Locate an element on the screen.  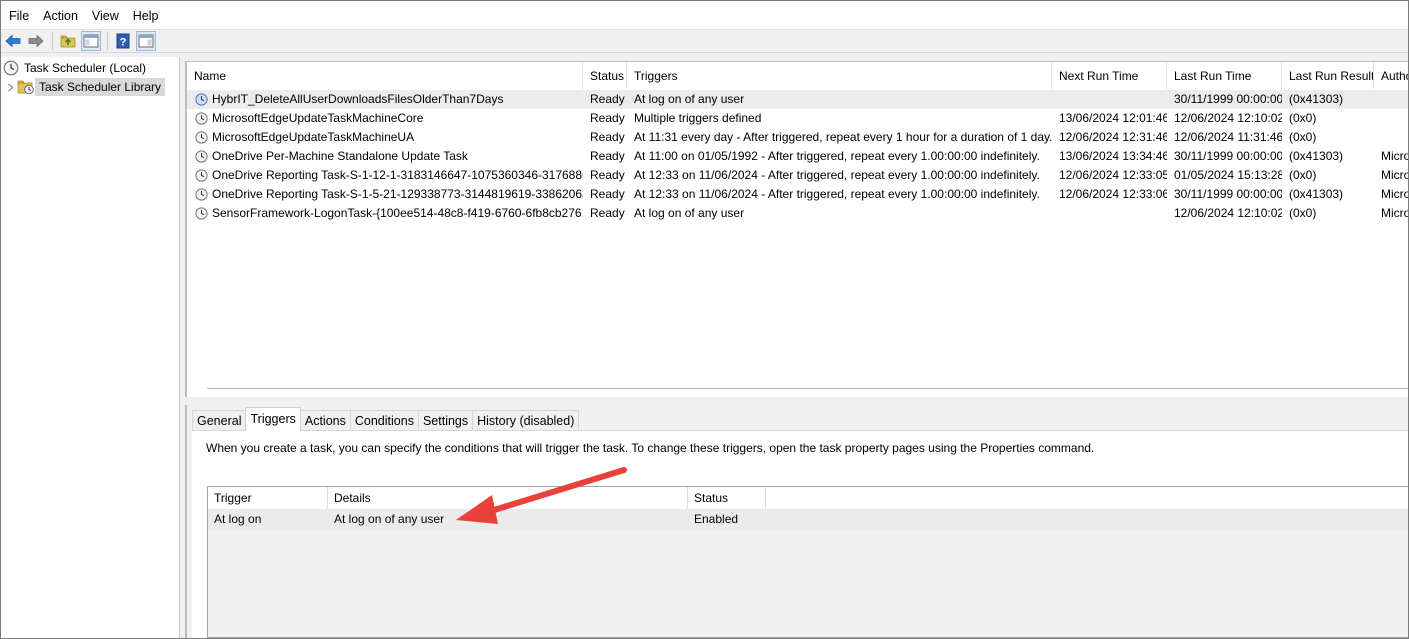
task-next-run-time: 12/06/2024 12:31:46 is located at coordinates (1113, 137).